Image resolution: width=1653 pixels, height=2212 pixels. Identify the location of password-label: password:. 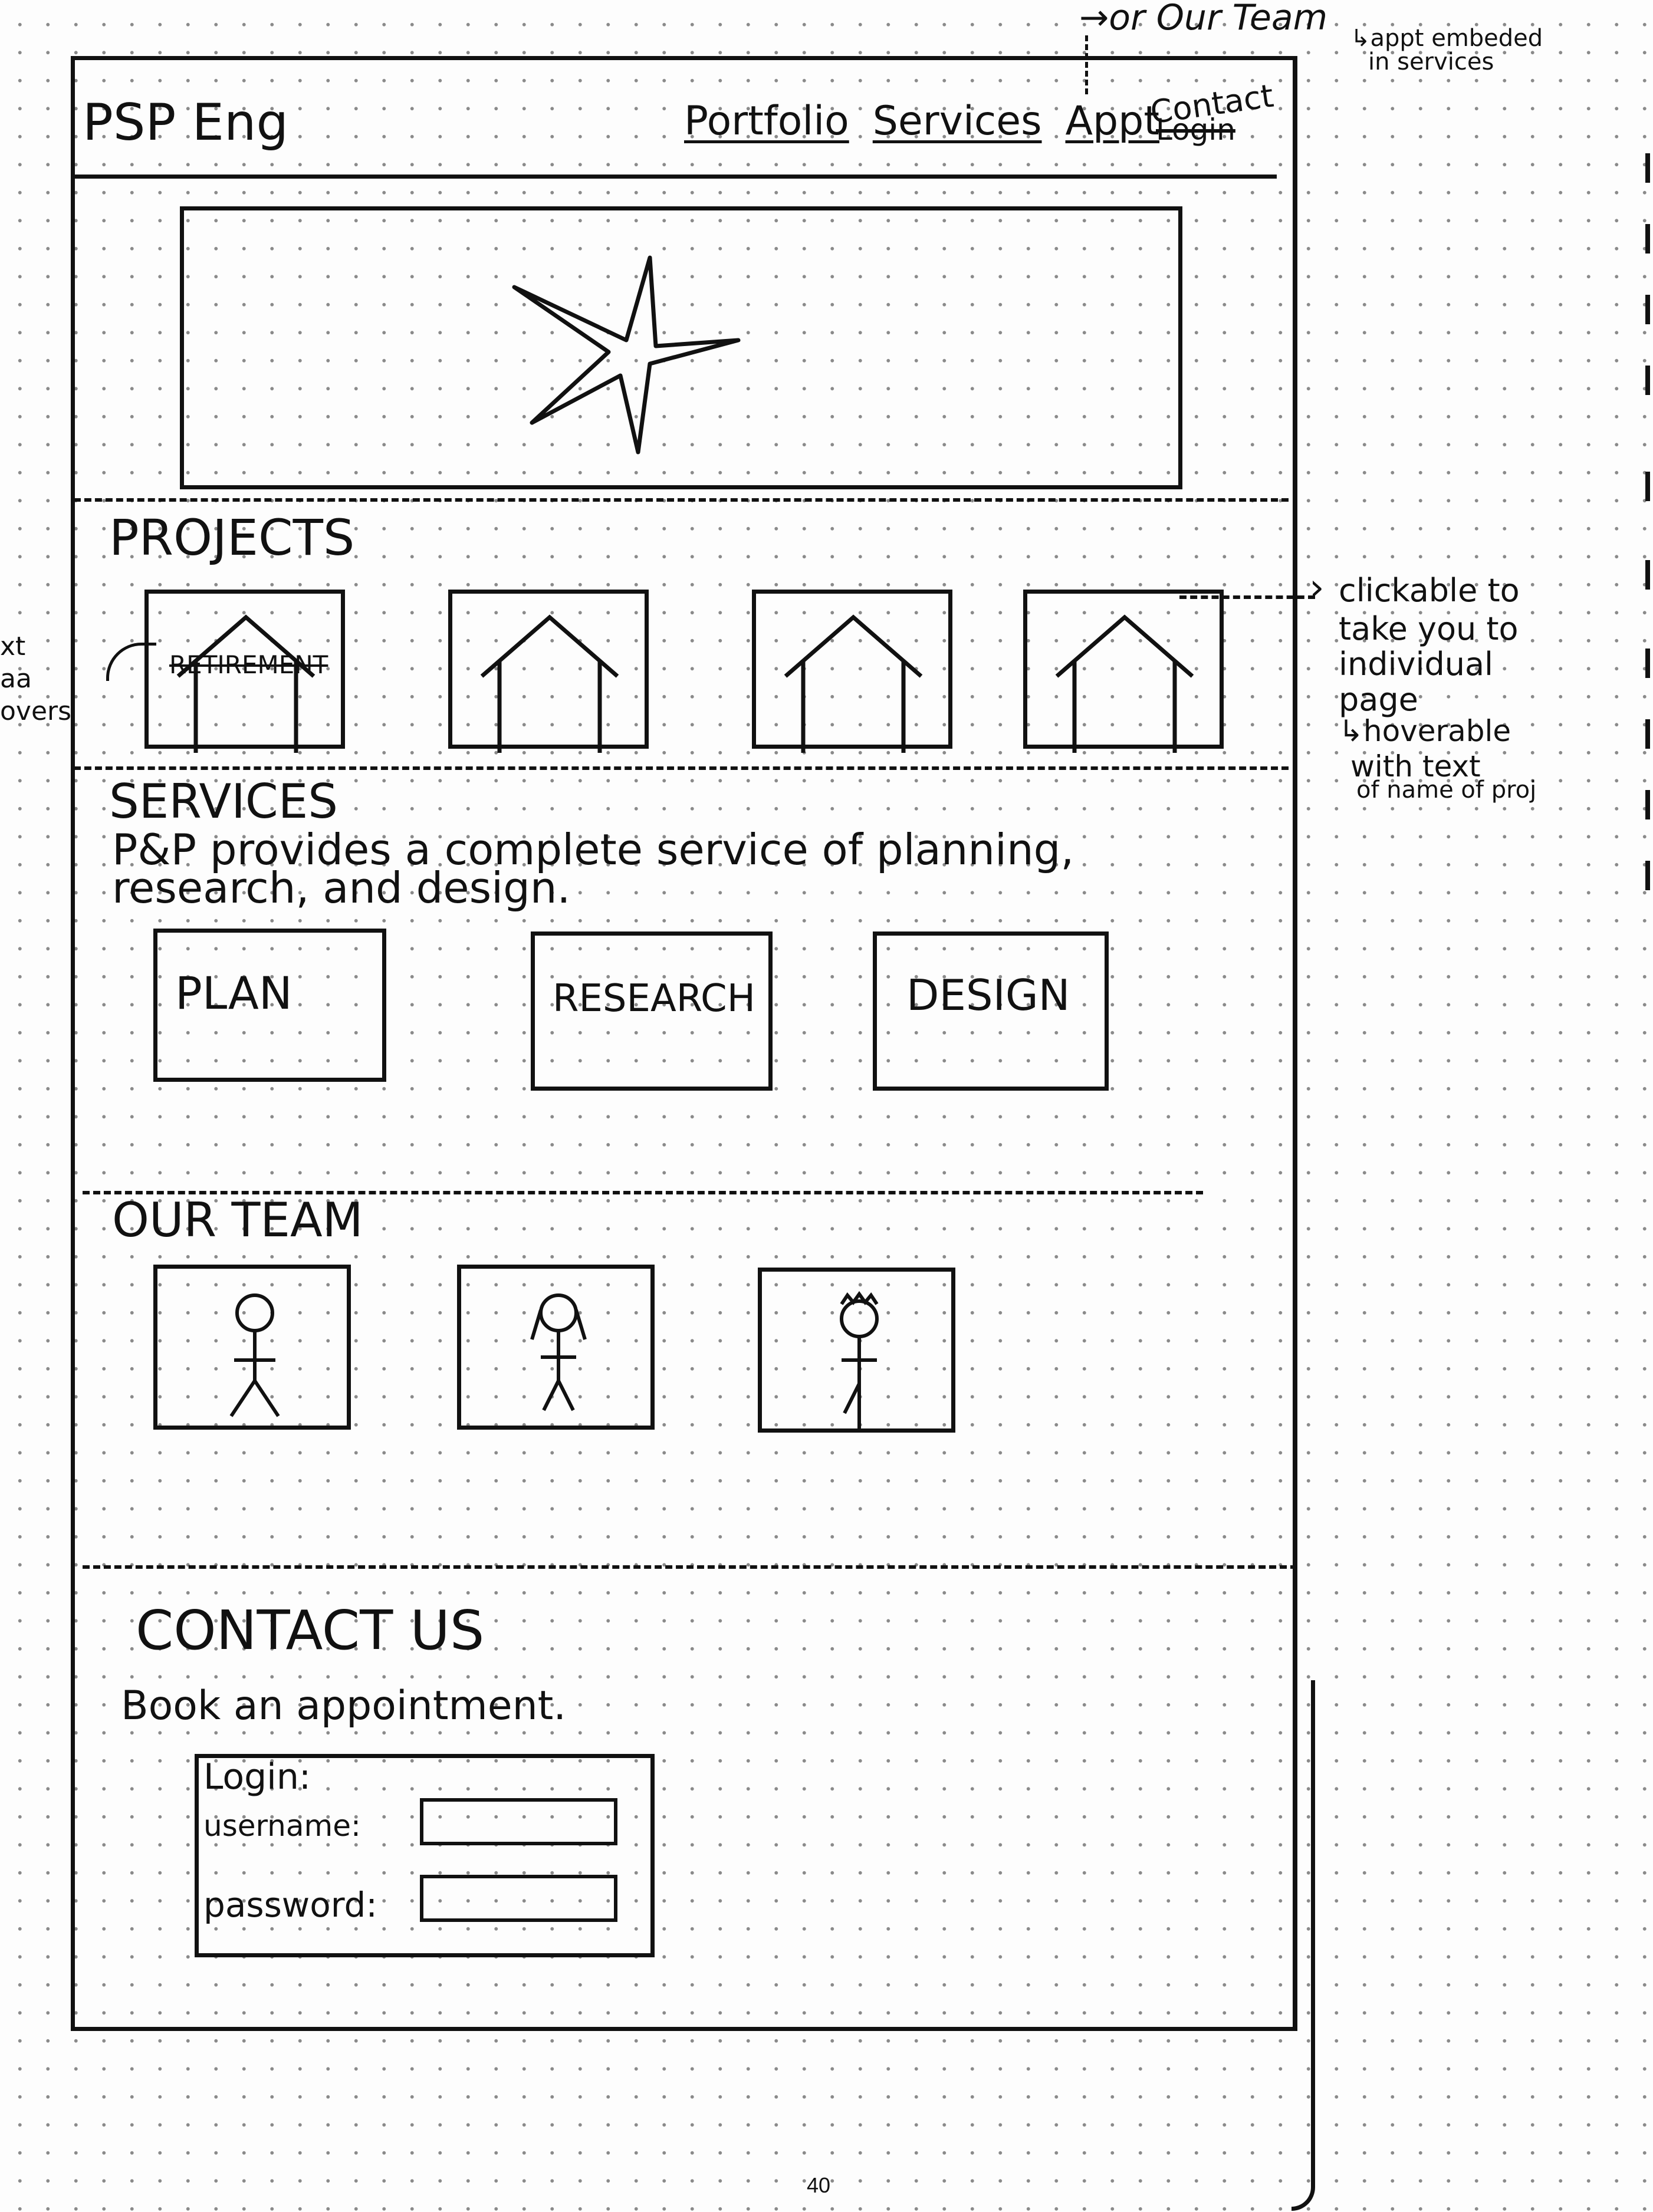
(290, 1905).